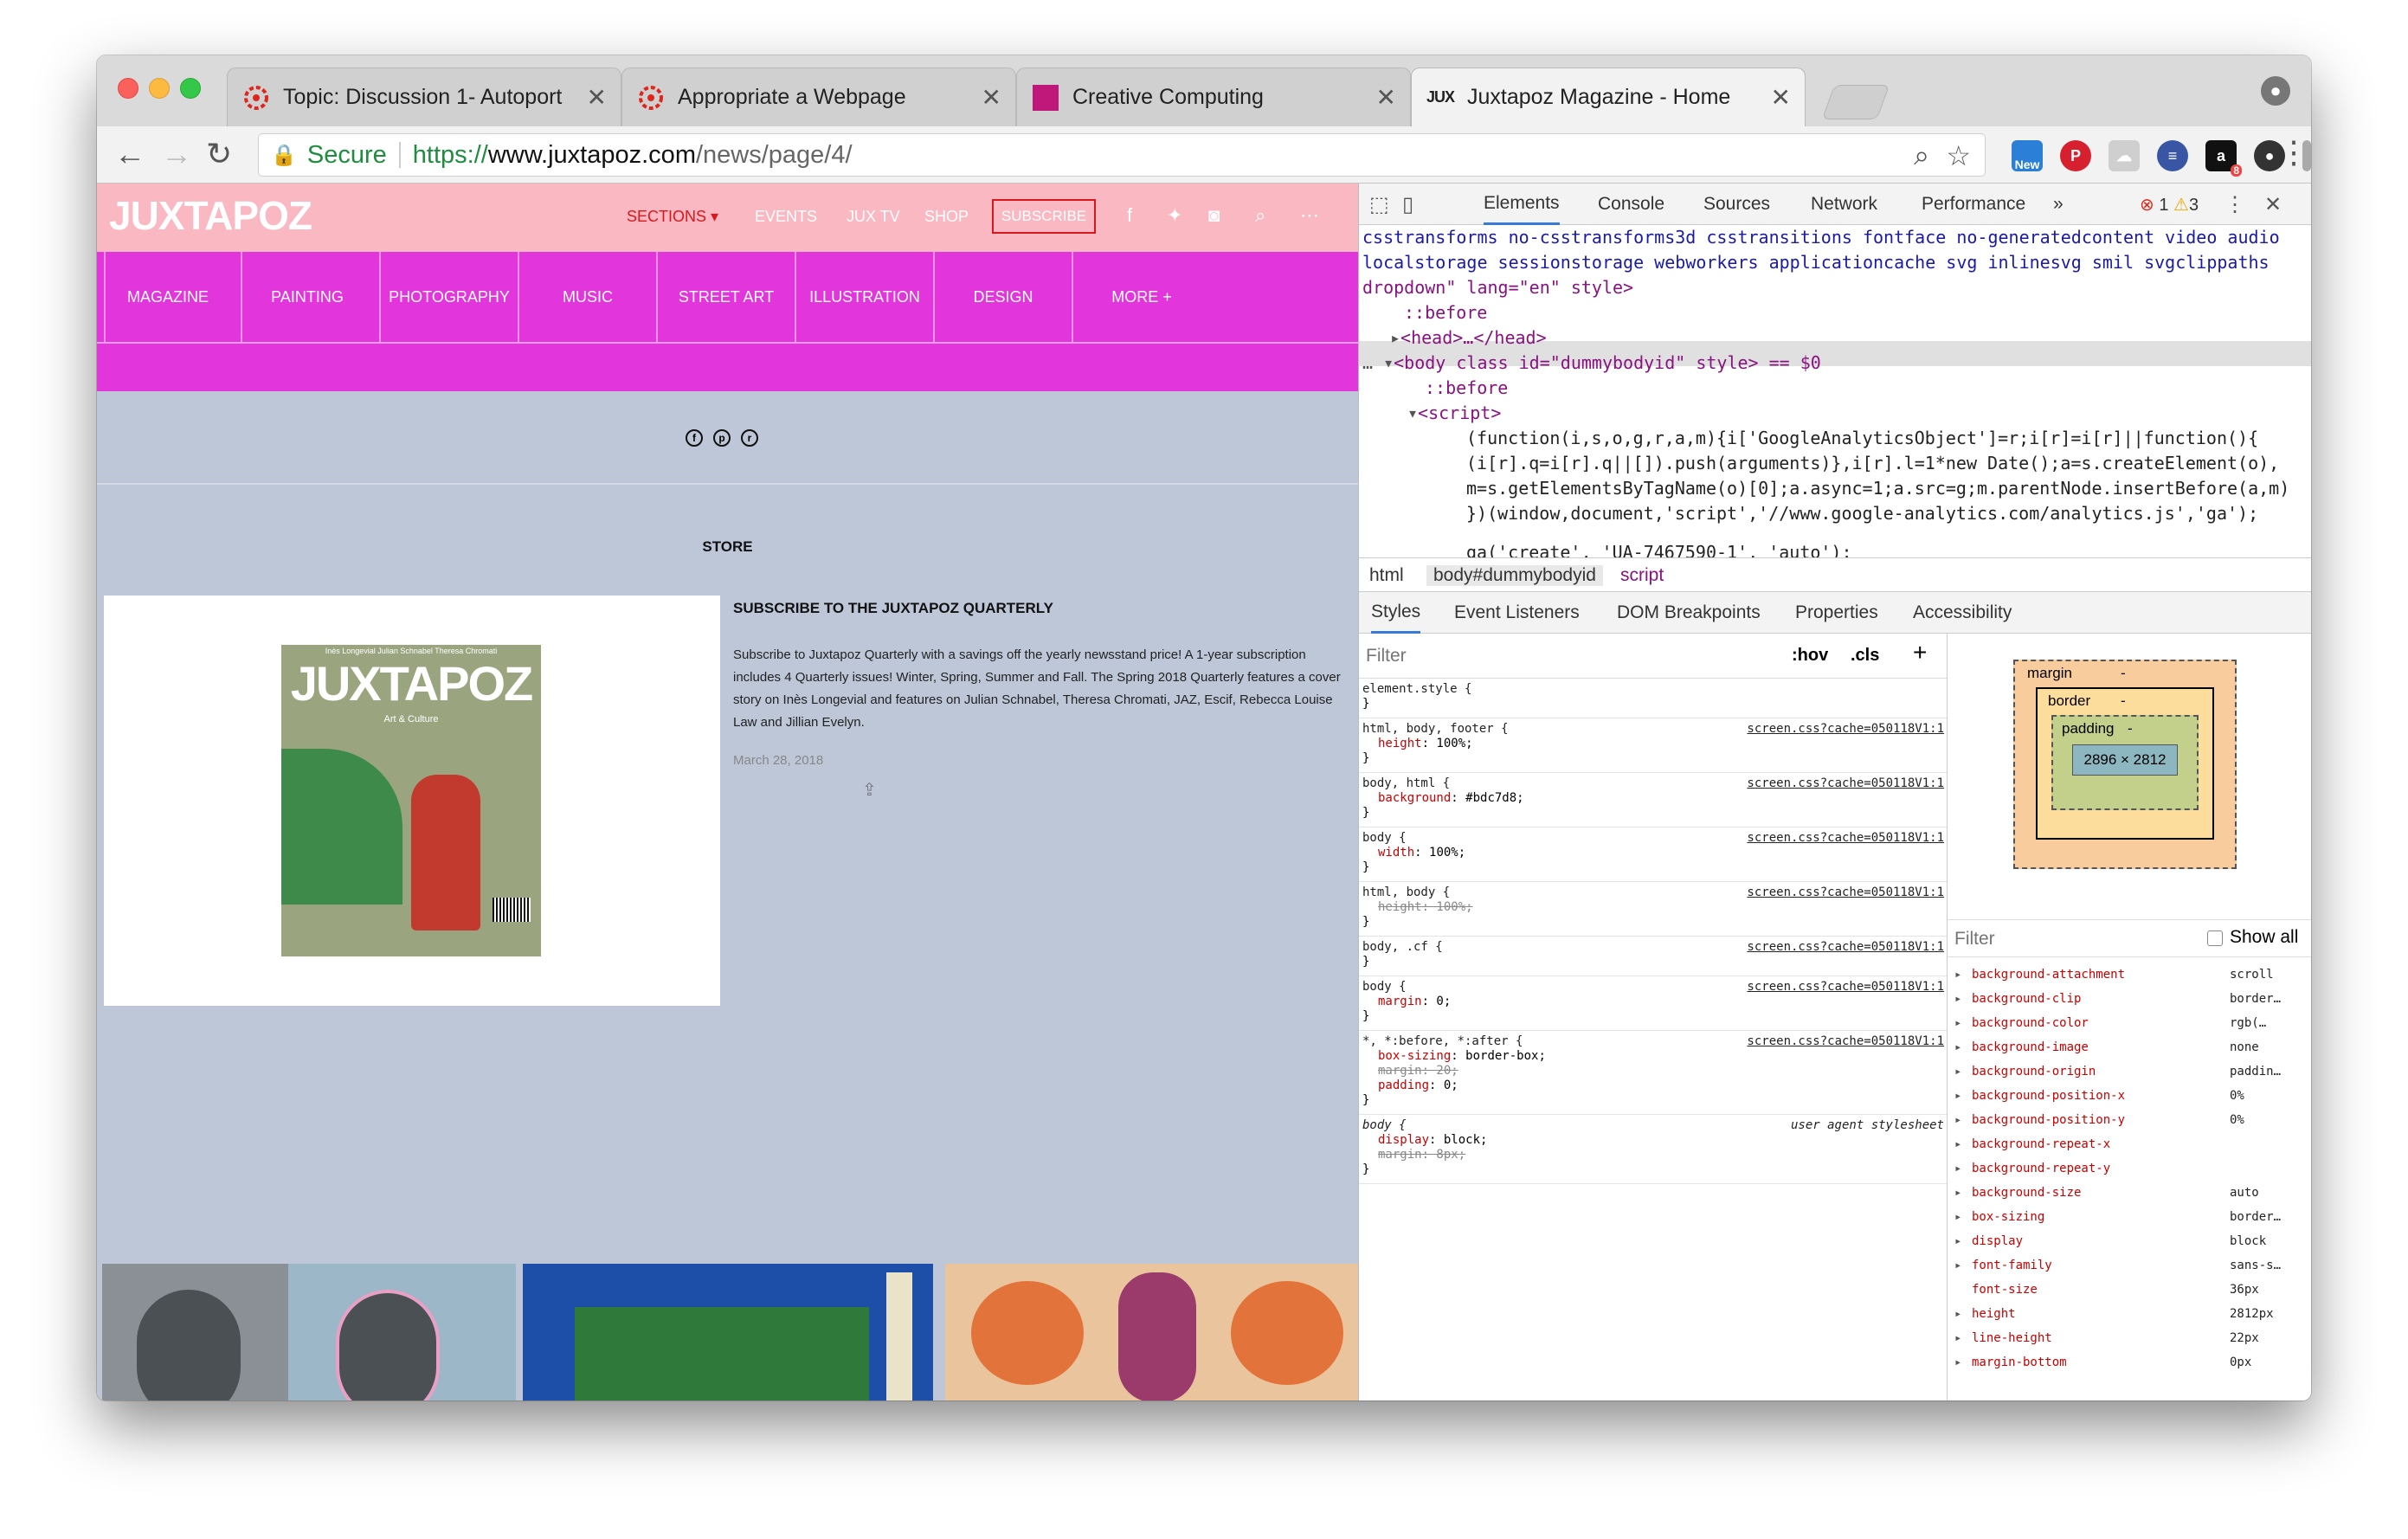 Image resolution: width=2408 pixels, height=1539 pixels. Describe the element at coordinates (1920, 653) in the screenshot. I see `add-rule-icon: +` at that location.